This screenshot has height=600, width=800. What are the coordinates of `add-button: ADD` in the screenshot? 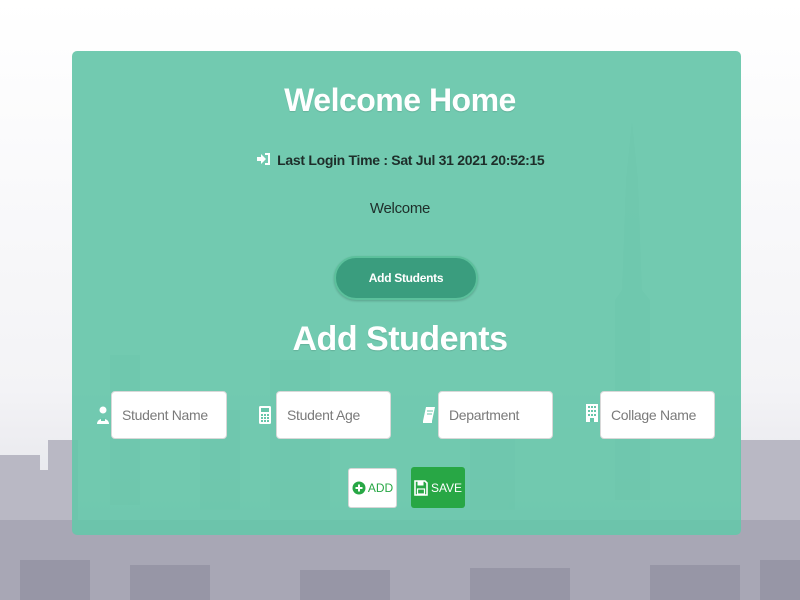 It's located at (372, 488).